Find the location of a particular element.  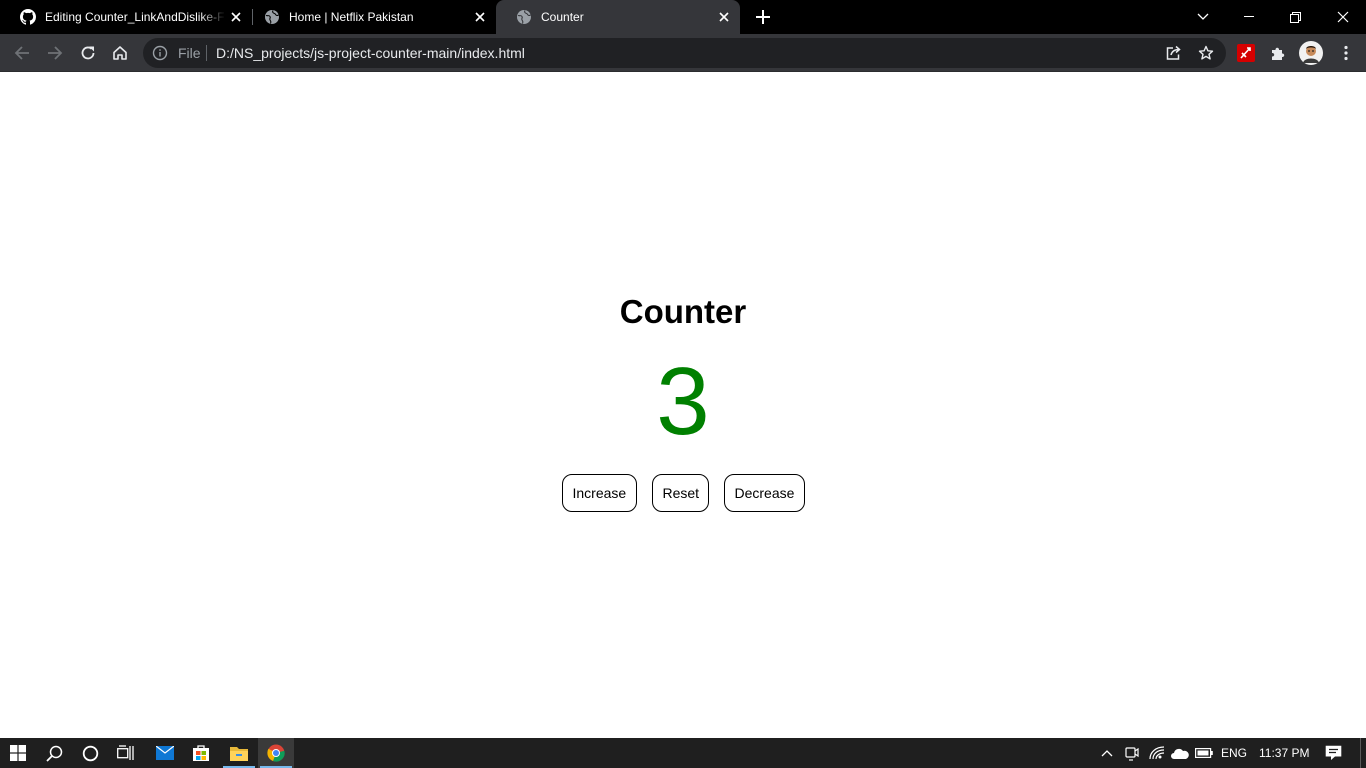

plus-icon is located at coordinates (763, 17).